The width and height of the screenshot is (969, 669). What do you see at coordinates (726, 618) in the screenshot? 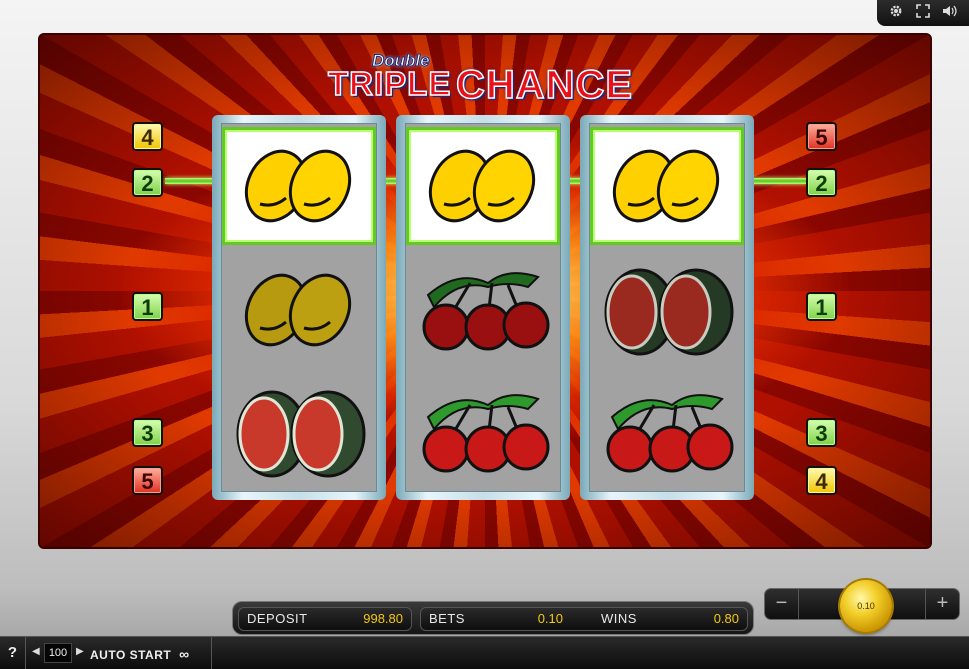
I see `wins-value: 0.80` at bounding box center [726, 618].